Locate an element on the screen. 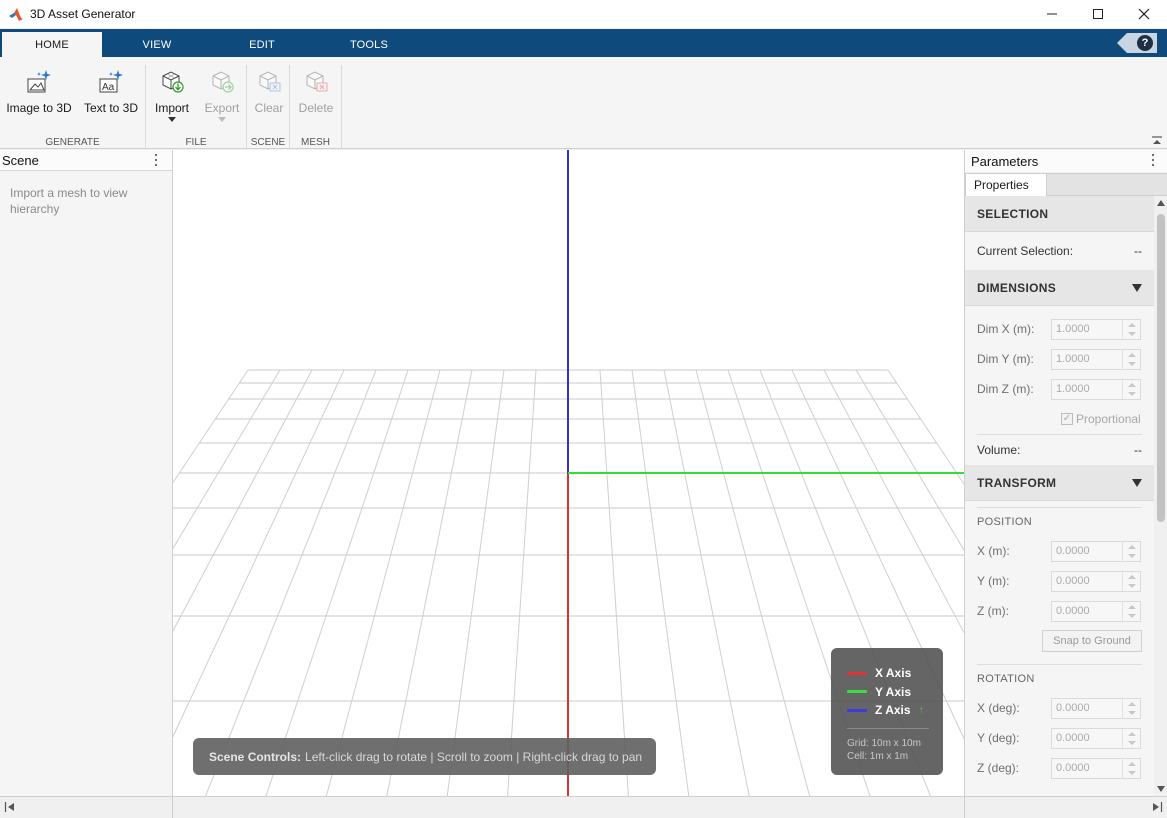 This screenshot has height=818, width=1167. scroll-down-icon is located at coordinates (1161, 789).